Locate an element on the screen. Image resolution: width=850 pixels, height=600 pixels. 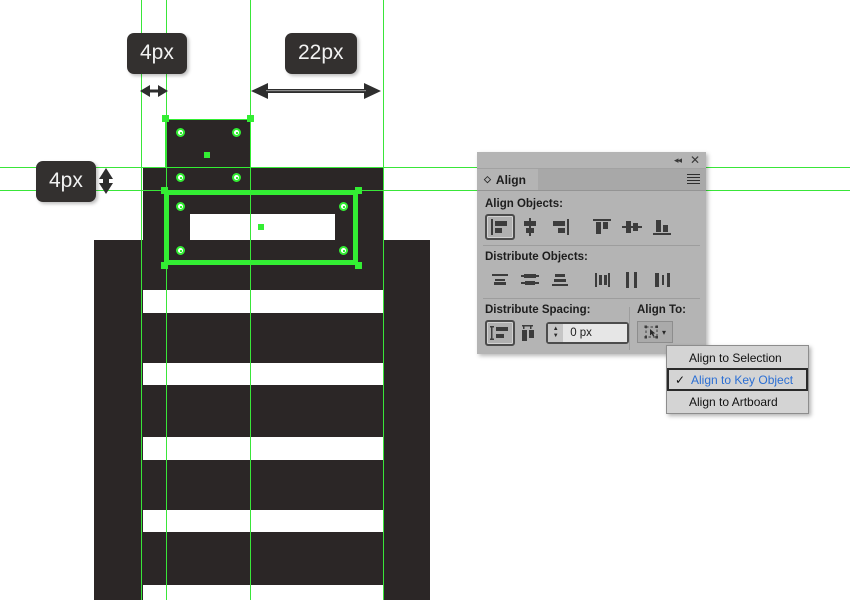
measure-arrow-4px-horizontal is located at coordinates (154, 93).